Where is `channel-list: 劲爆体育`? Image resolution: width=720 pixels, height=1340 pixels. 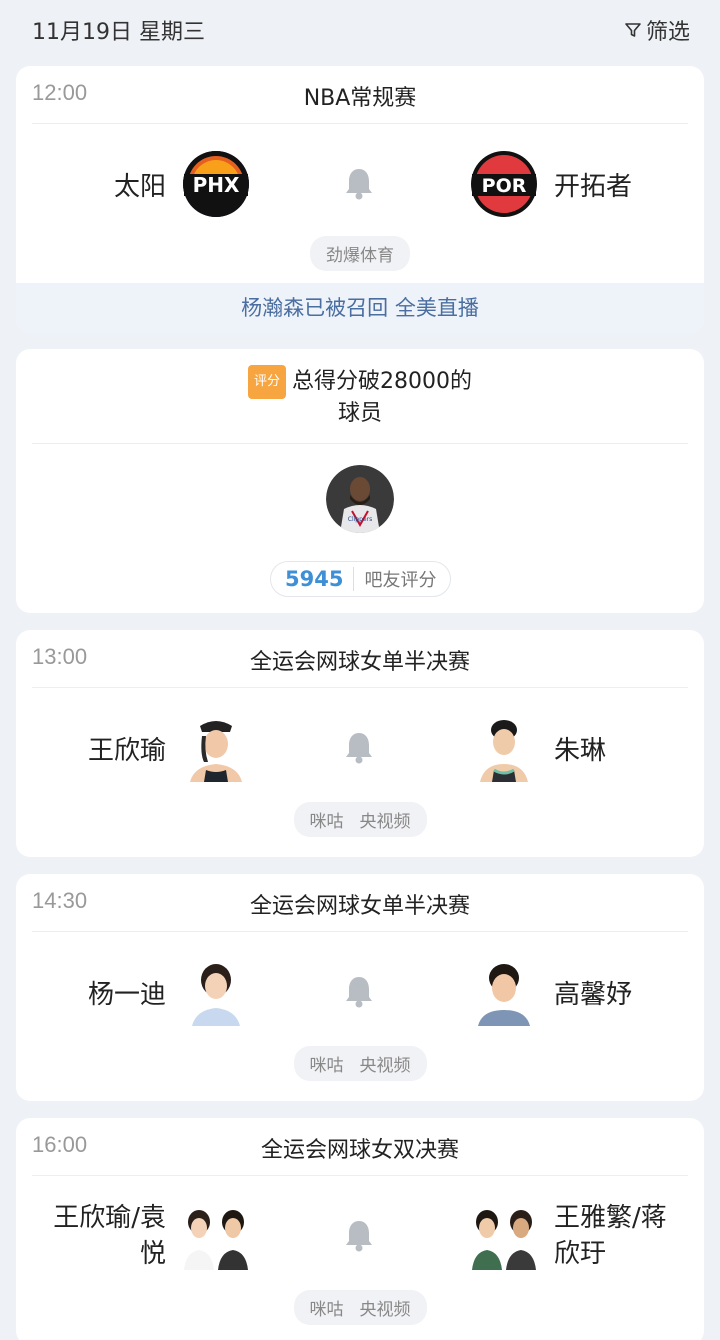 channel-list: 劲爆体育 is located at coordinates (360, 253).